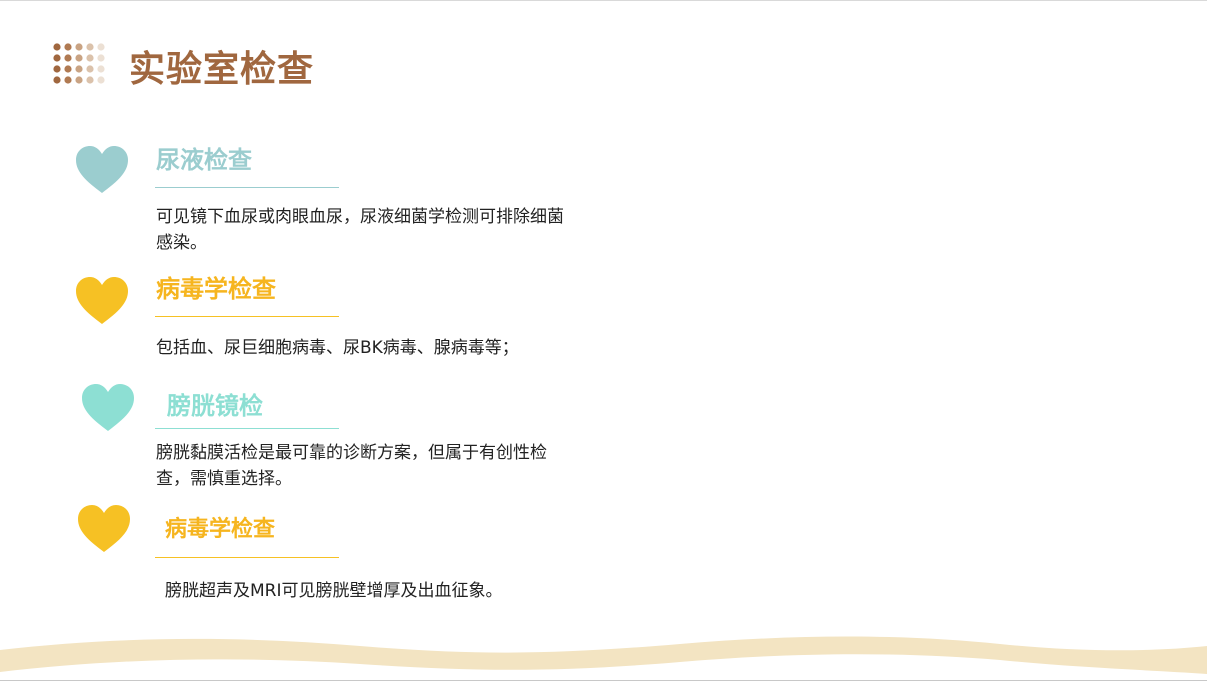 This screenshot has width=1207, height=682. Describe the element at coordinates (334, 591) in the screenshot. I see `section-text: 膀胱超声及MRI可见膀胱壁增厚及出血征象。` at that location.